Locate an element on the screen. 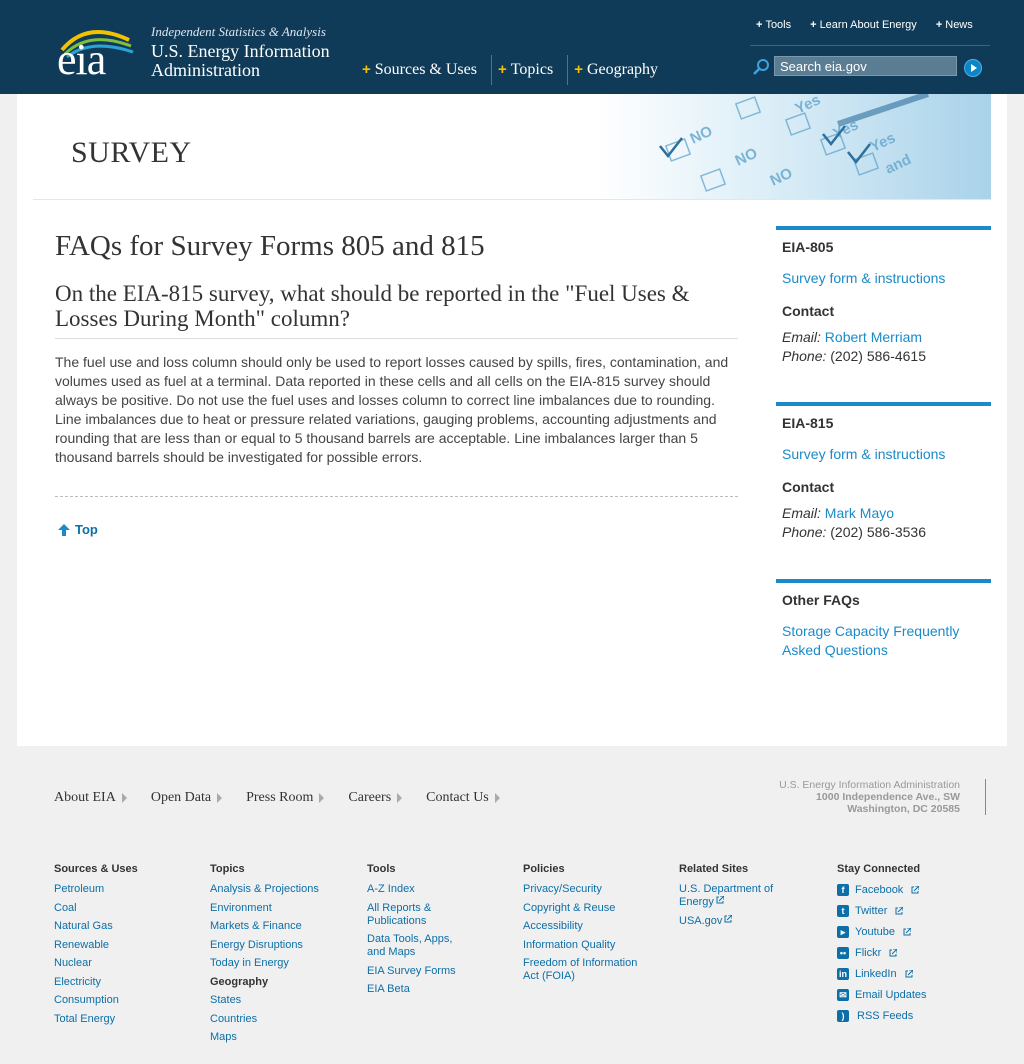 This screenshot has height=1064, width=1024. social-flickr: •• Flickr is located at coordinates (897, 952).